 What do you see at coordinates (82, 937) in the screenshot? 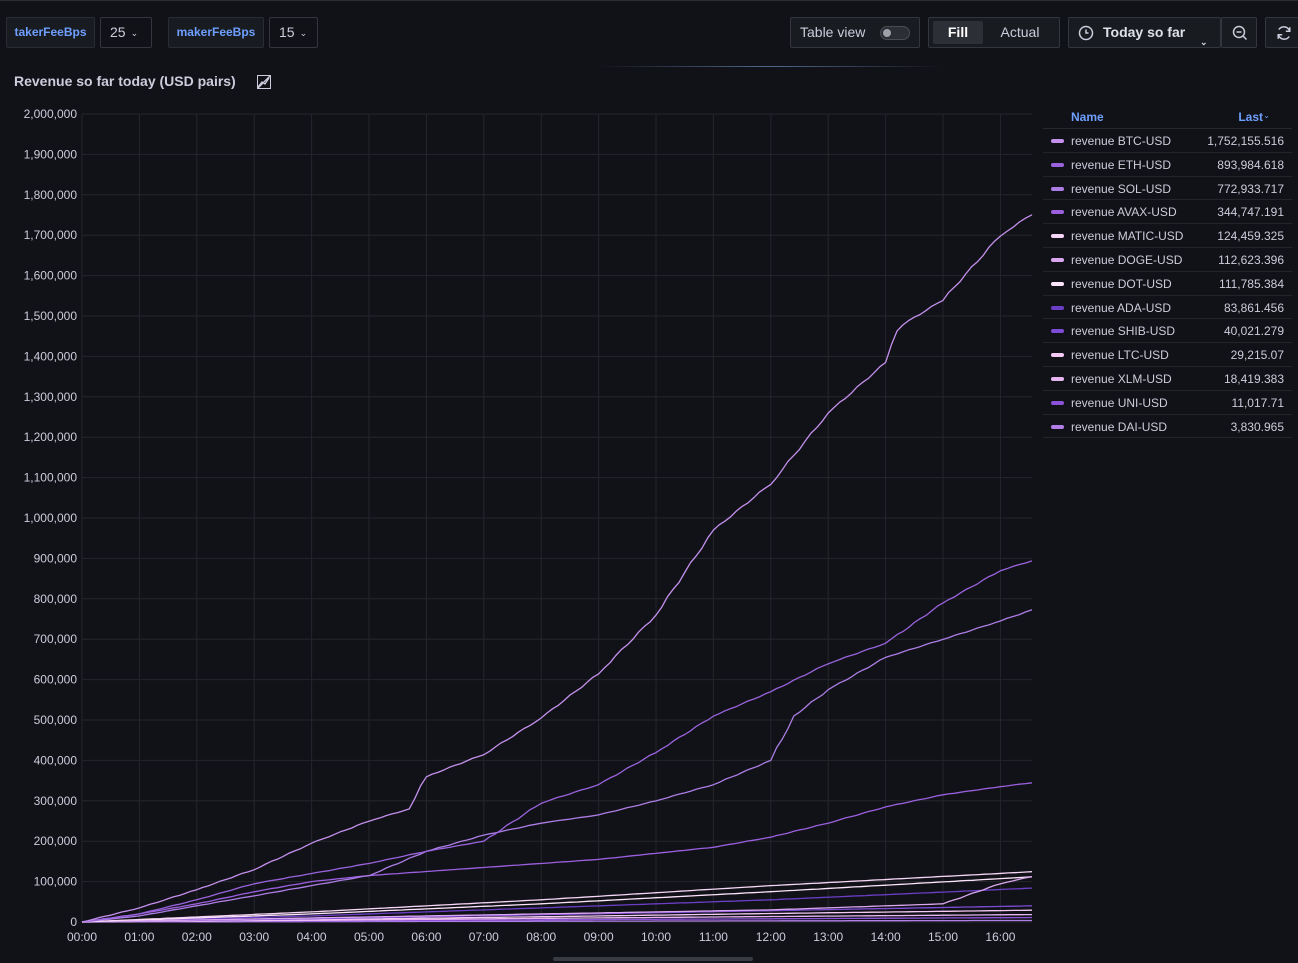
I see `x-tick-label: 00:00` at bounding box center [82, 937].